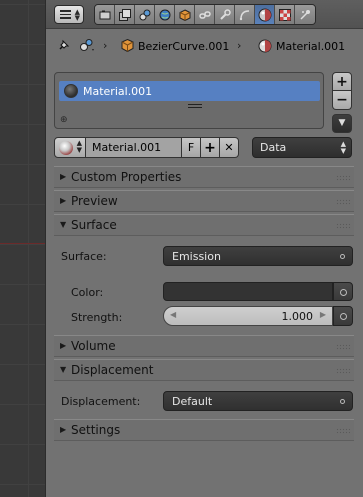 The width and height of the screenshot is (363, 497). Describe the element at coordinates (184, 46) in the screenshot. I see `path-object-name: BezierCurve.001` at that location.